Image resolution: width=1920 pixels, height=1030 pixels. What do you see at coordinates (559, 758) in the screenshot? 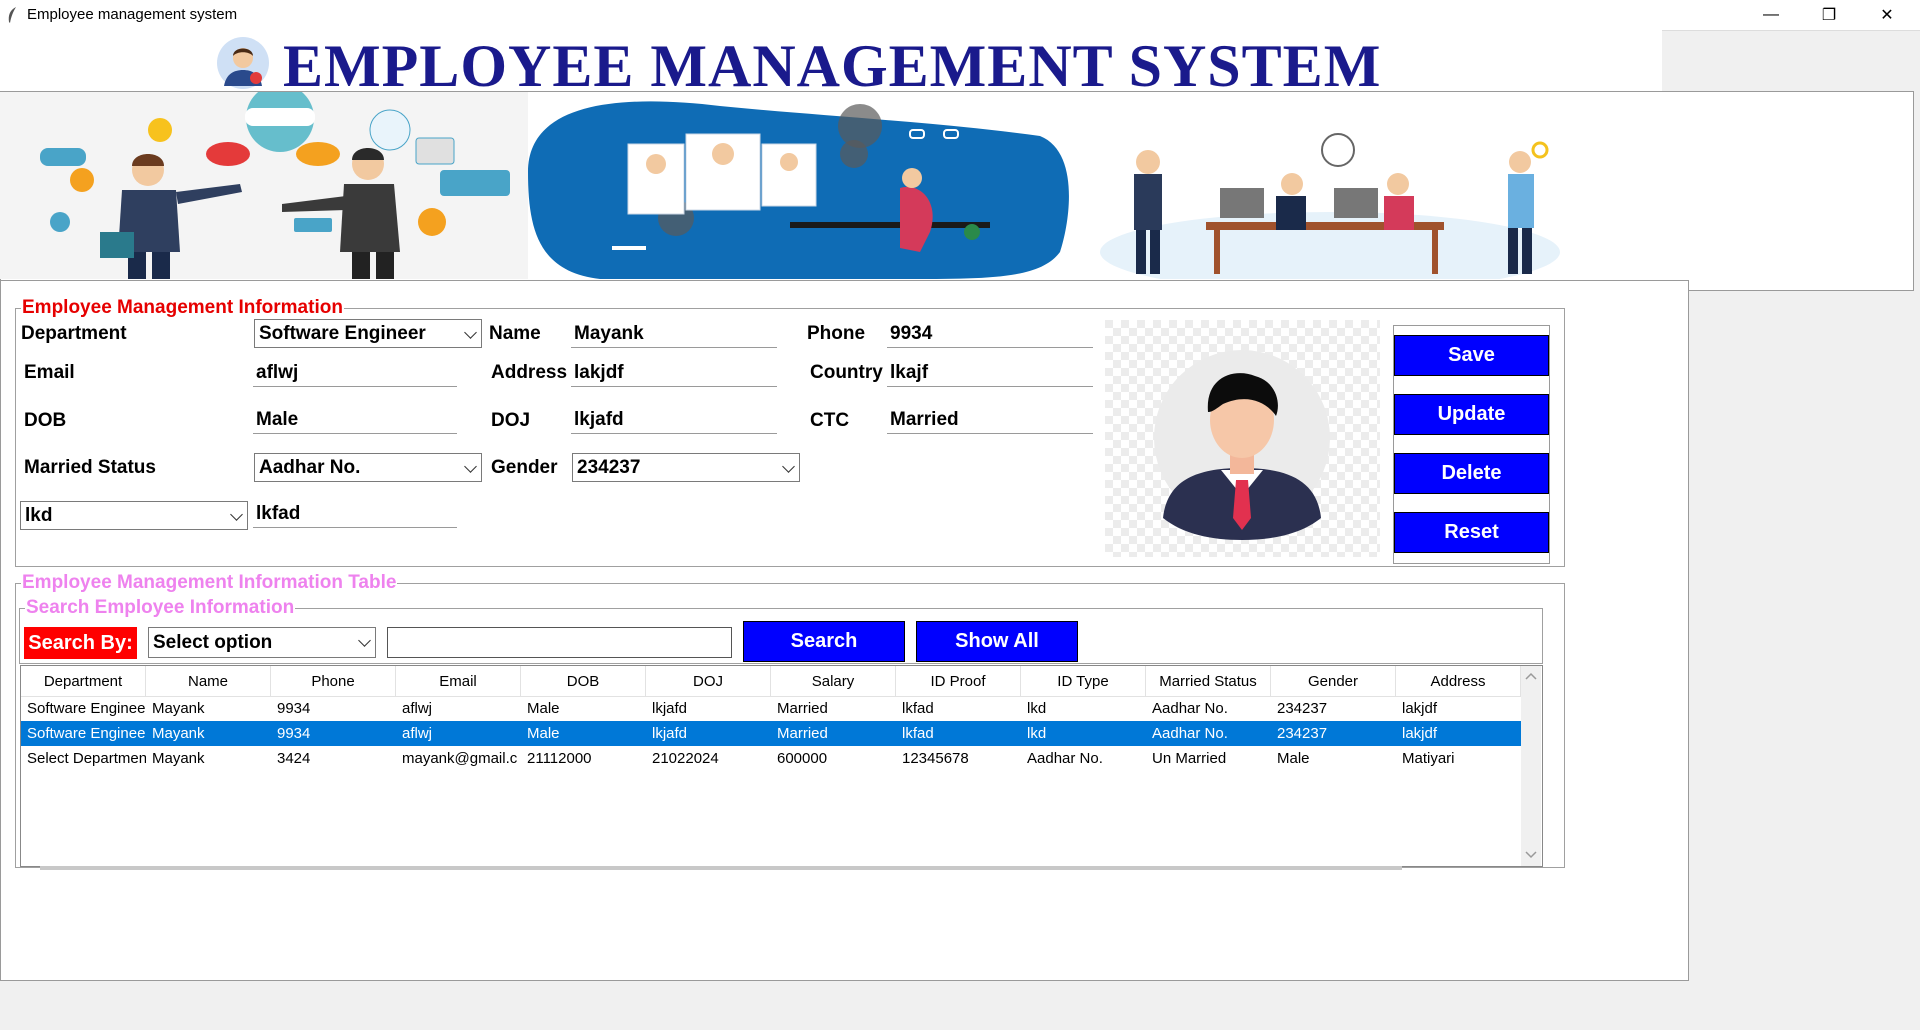
I see `table-cell: 21112000` at bounding box center [559, 758].